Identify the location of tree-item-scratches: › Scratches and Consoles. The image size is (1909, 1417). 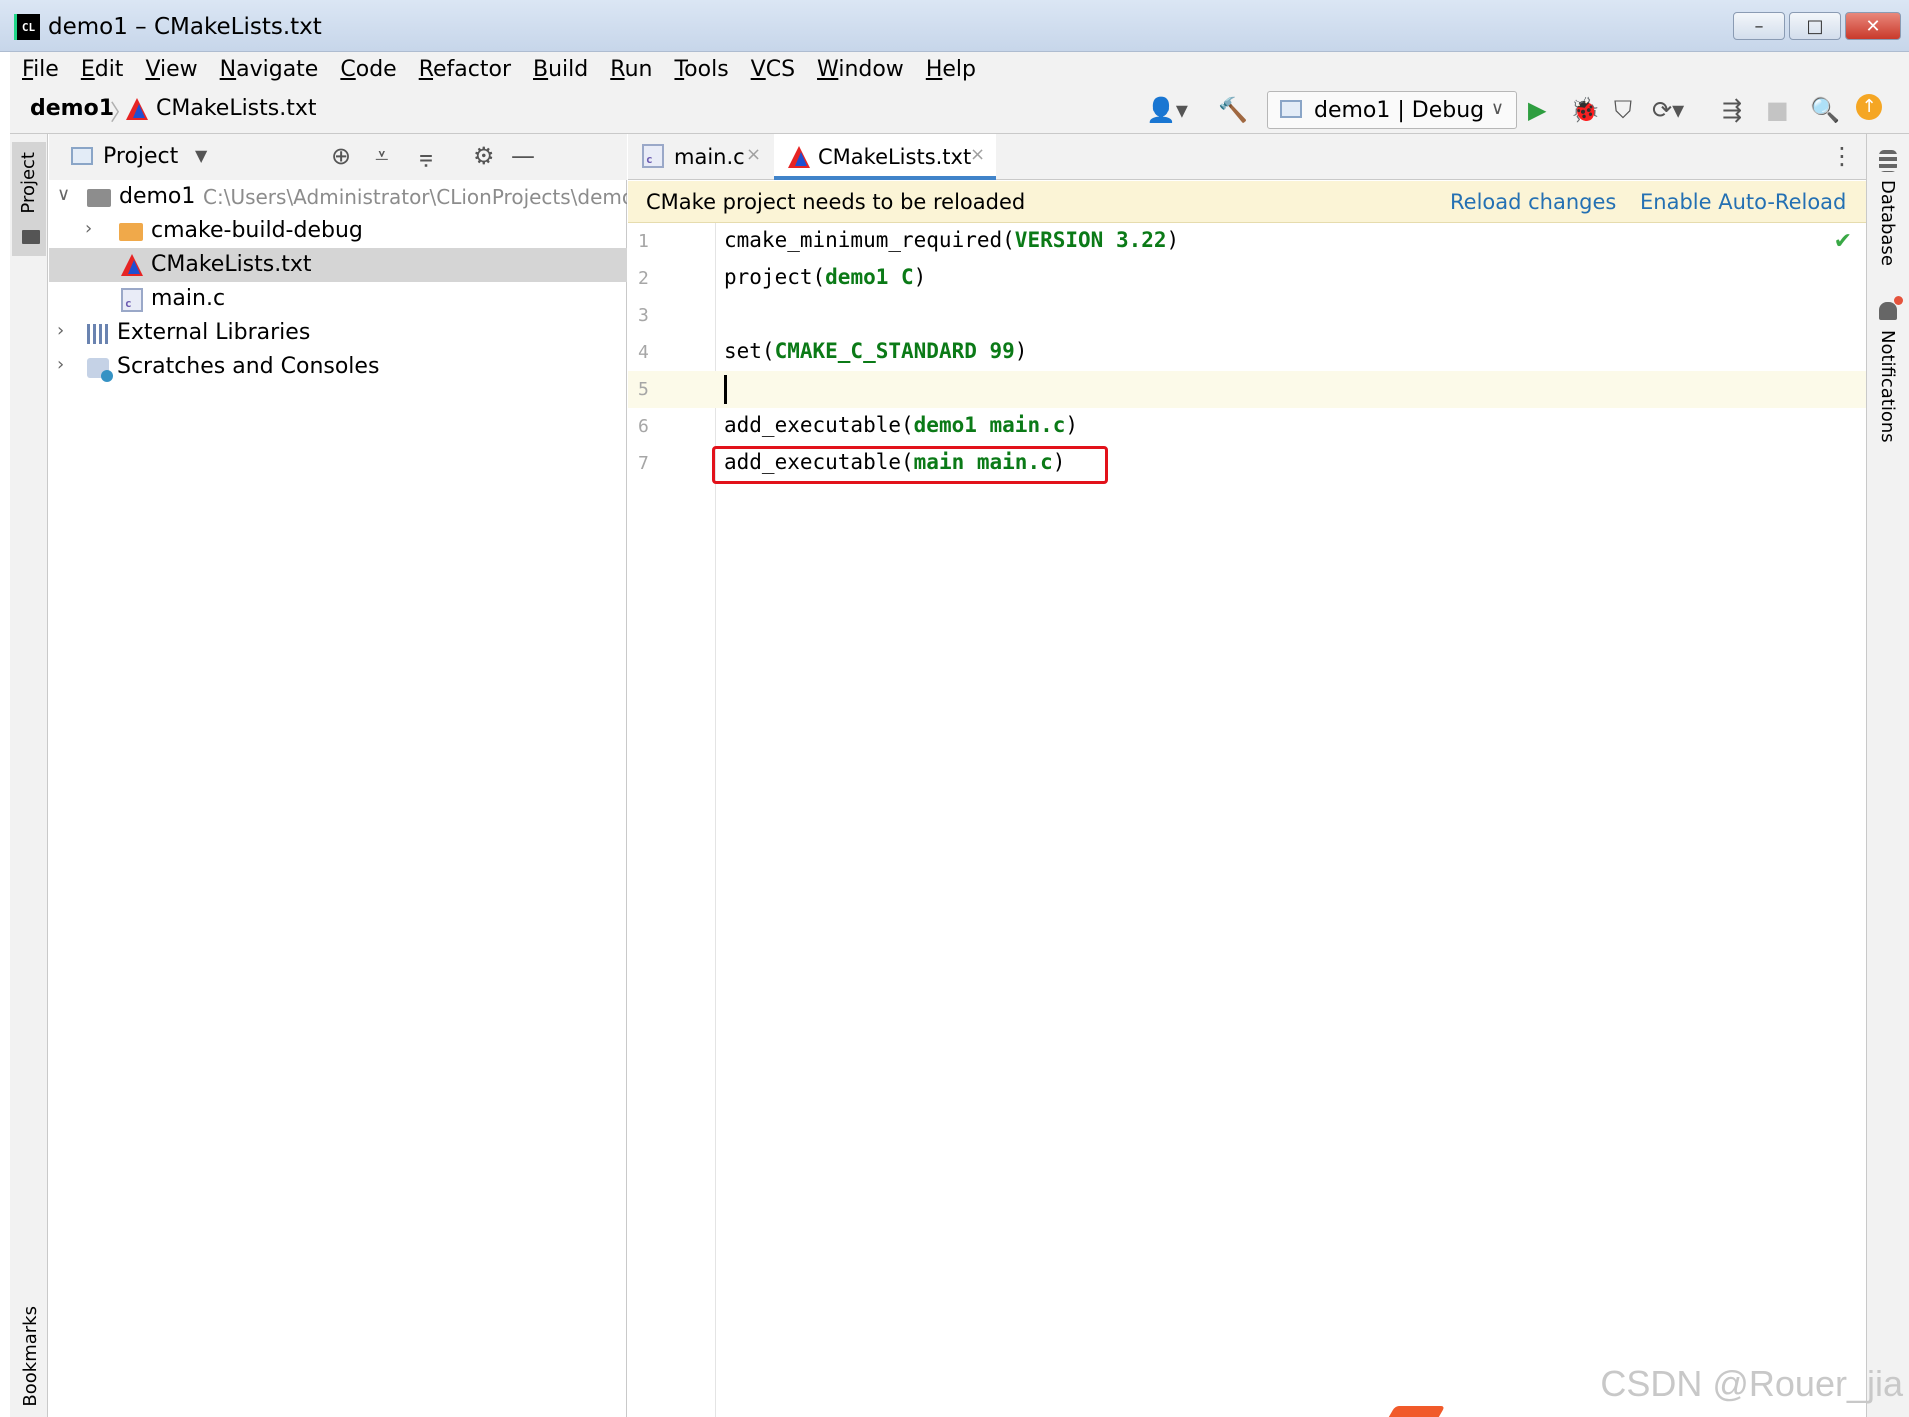
(338, 367).